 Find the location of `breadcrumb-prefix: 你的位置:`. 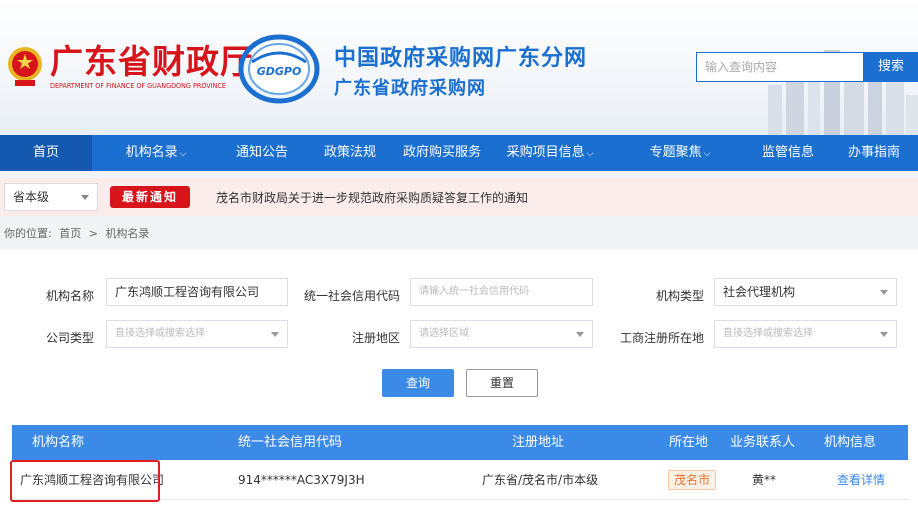

breadcrumb-prefix: 你的位置: is located at coordinates (28, 233).